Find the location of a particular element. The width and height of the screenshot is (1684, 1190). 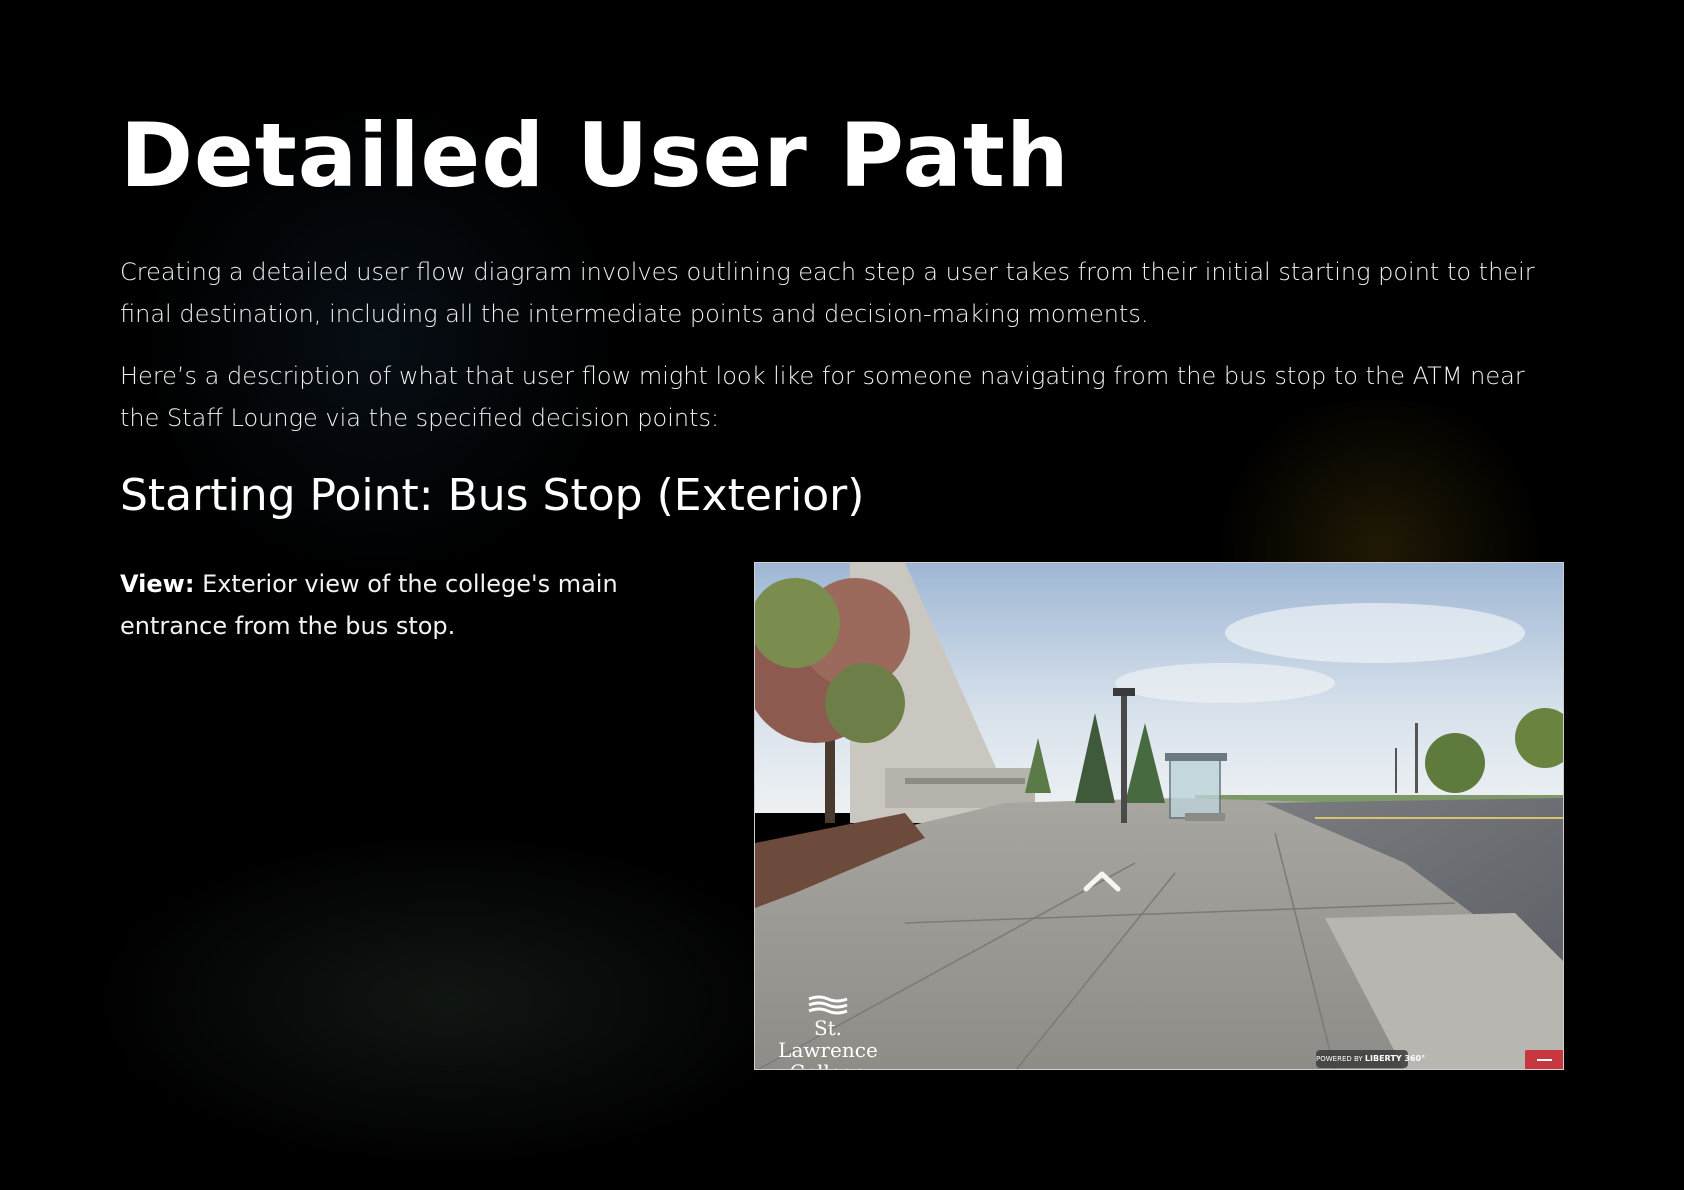

college-logo: St. Lawrence College is located at coordinates (828, 1032).